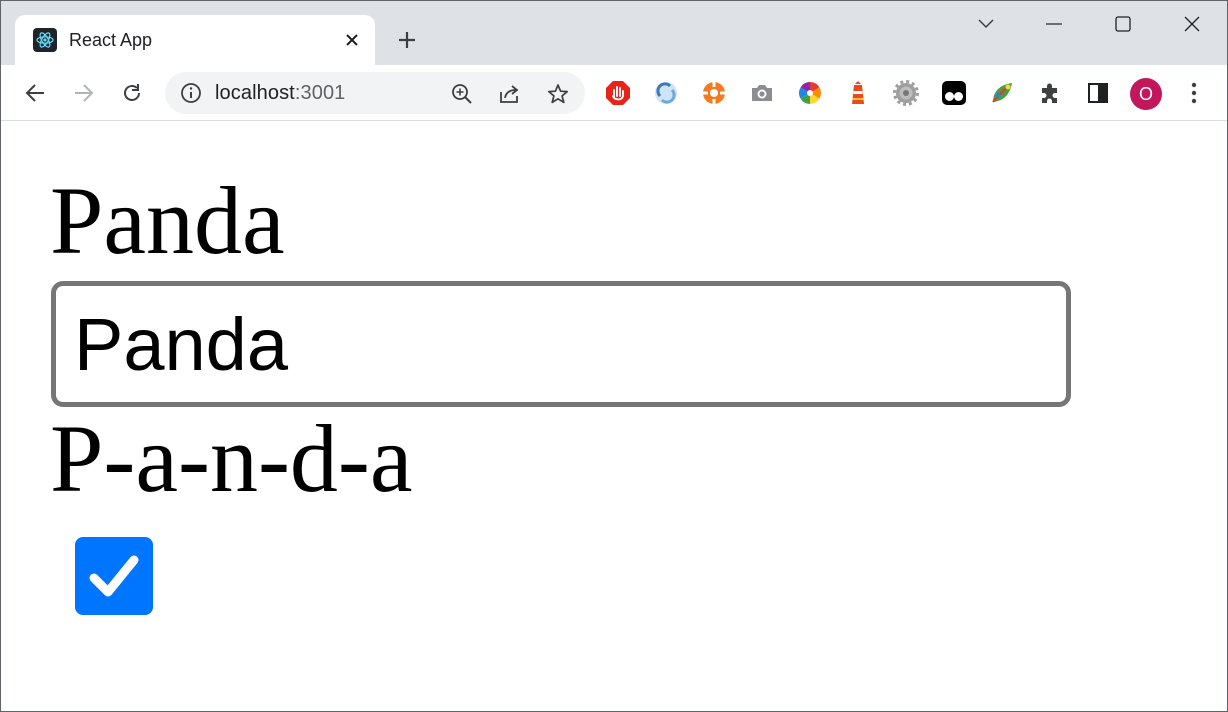  I want to click on browser-toolbar: localhost:3001 O, so click(614, 93).